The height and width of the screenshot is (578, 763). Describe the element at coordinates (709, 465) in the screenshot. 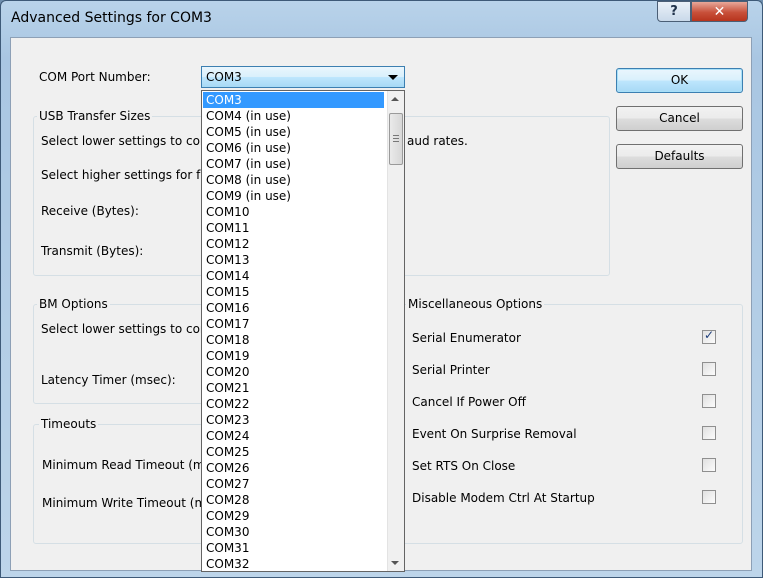

I see `set-rts-on-close-checkbox` at that location.